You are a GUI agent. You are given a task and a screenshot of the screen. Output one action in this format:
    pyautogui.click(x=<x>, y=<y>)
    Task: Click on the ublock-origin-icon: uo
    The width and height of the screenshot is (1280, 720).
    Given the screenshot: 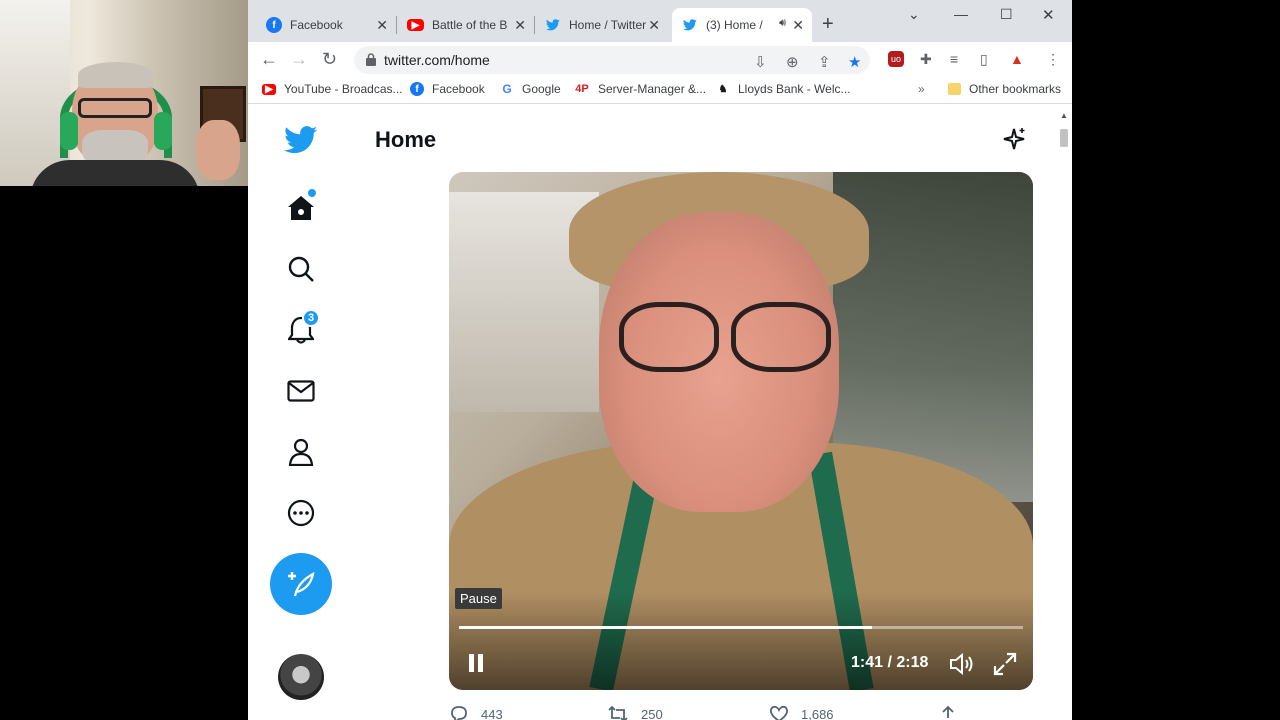 What is the action you would take?
    pyautogui.click(x=896, y=59)
    